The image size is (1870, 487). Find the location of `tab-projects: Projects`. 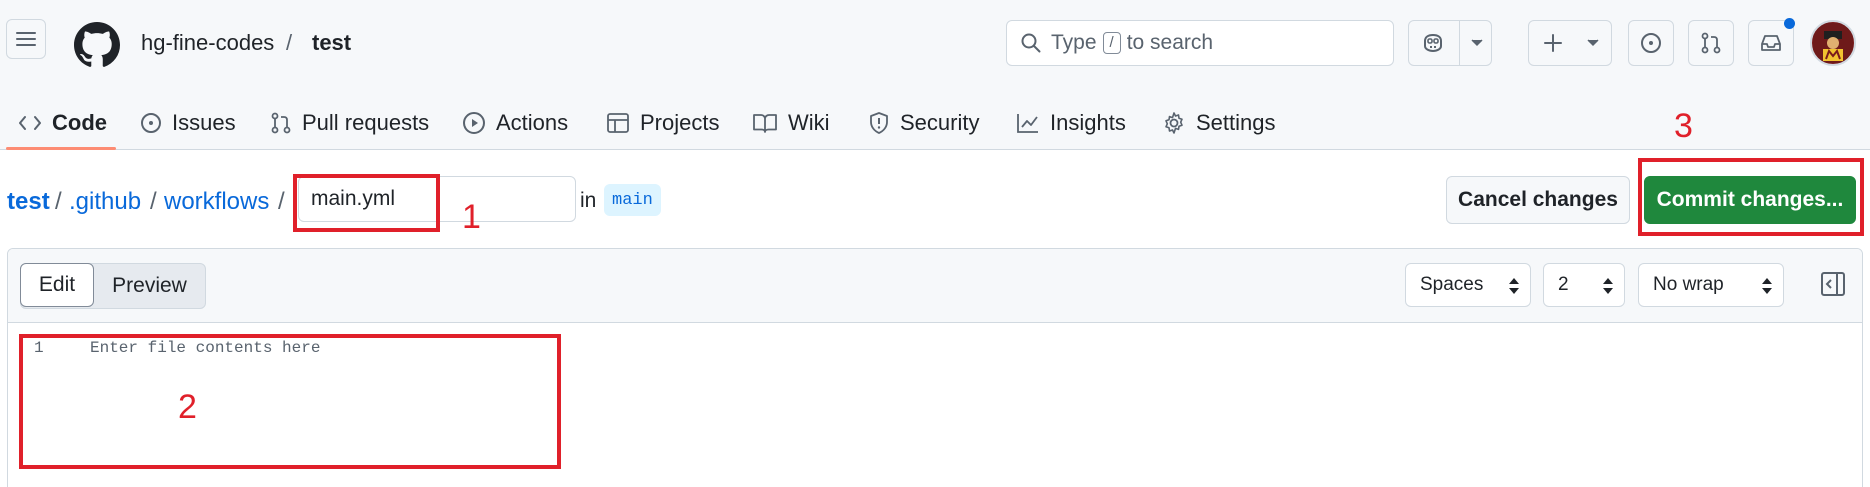

tab-projects: Projects is located at coordinates (662, 123).